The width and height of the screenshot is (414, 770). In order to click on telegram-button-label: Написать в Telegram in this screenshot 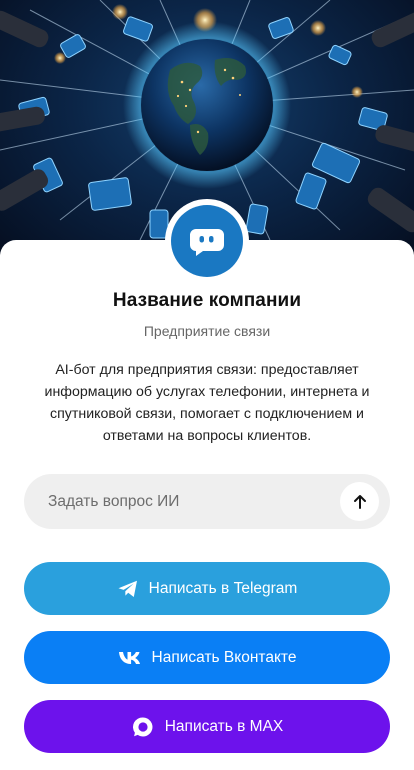, I will do `click(223, 588)`.